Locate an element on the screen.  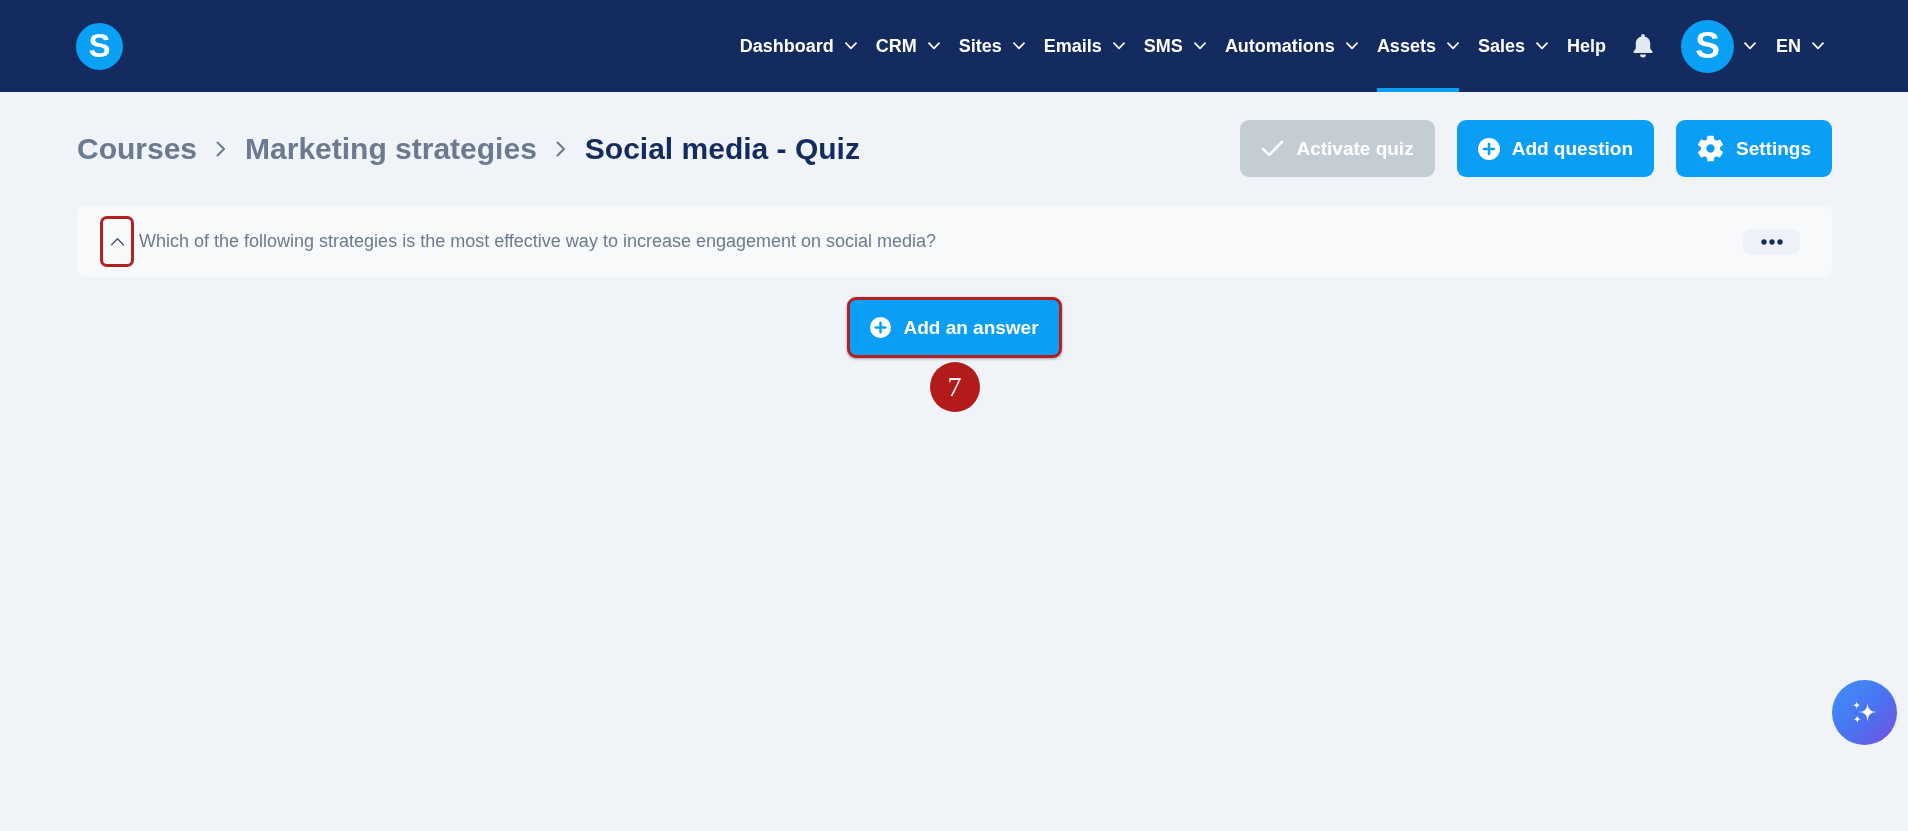
nav-menu-item: Sales is located at coordinates (1512, 46).